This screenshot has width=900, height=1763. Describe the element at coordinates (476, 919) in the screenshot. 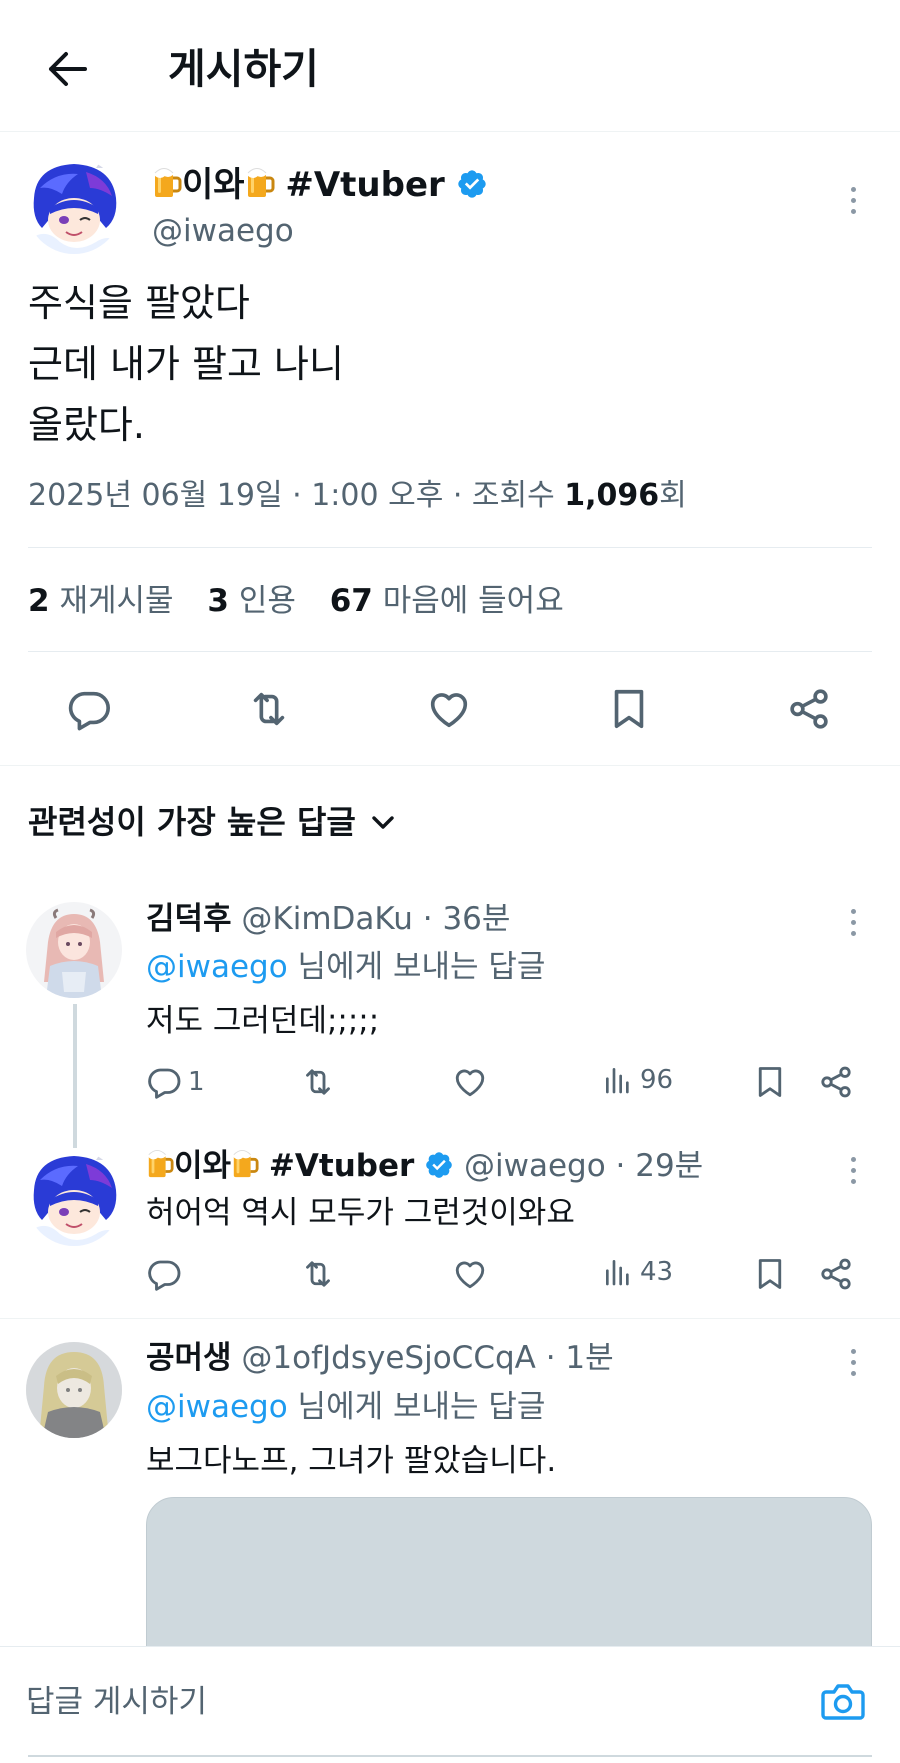

I see `reply-time: 36분` at that location.